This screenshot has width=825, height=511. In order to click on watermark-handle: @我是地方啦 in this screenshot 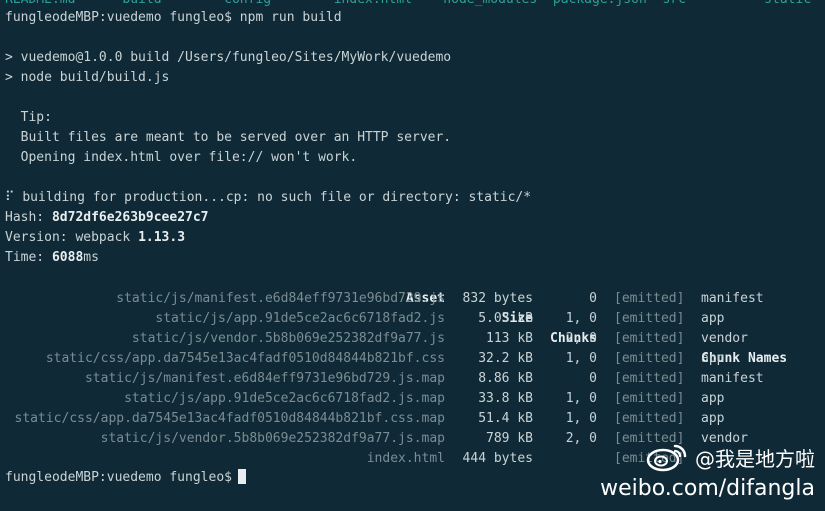, I will do `click(755, 458)`.